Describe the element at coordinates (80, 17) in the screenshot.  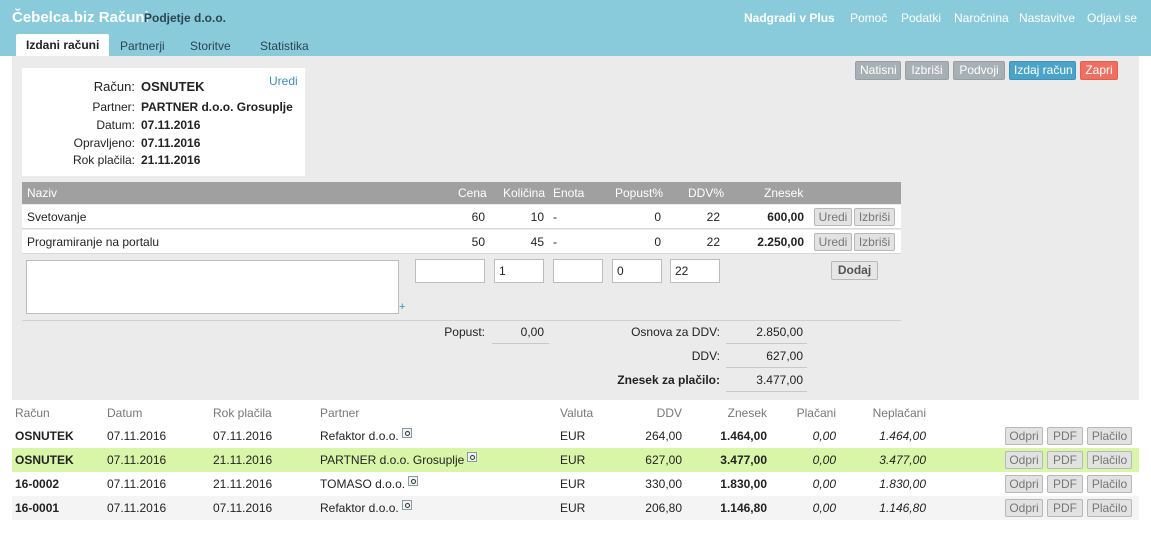
I see `app-logo: Čebelca.biz Računi` at that location.